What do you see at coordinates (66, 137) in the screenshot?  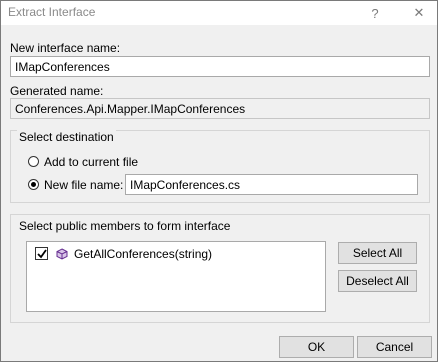 I see `destination-group-label: Select destination` at bounding box center [66, 137].